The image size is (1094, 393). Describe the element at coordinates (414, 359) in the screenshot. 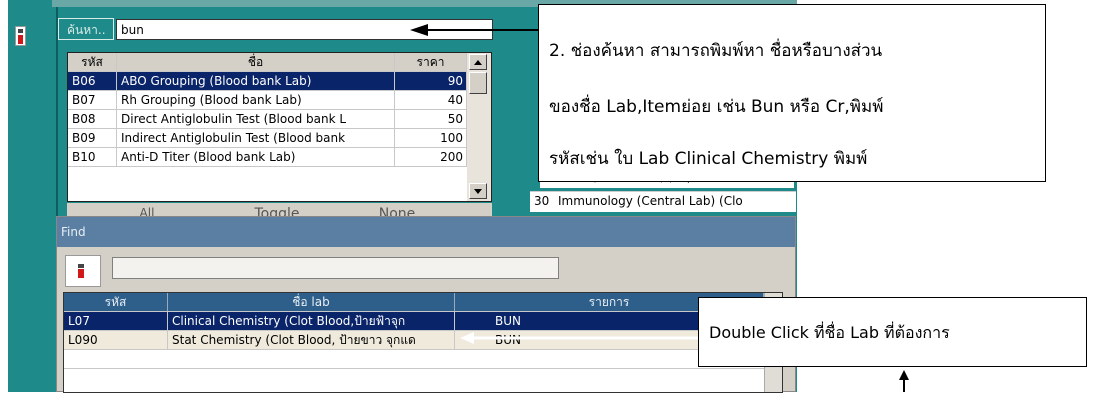

I see `table-row-empty` at that location.